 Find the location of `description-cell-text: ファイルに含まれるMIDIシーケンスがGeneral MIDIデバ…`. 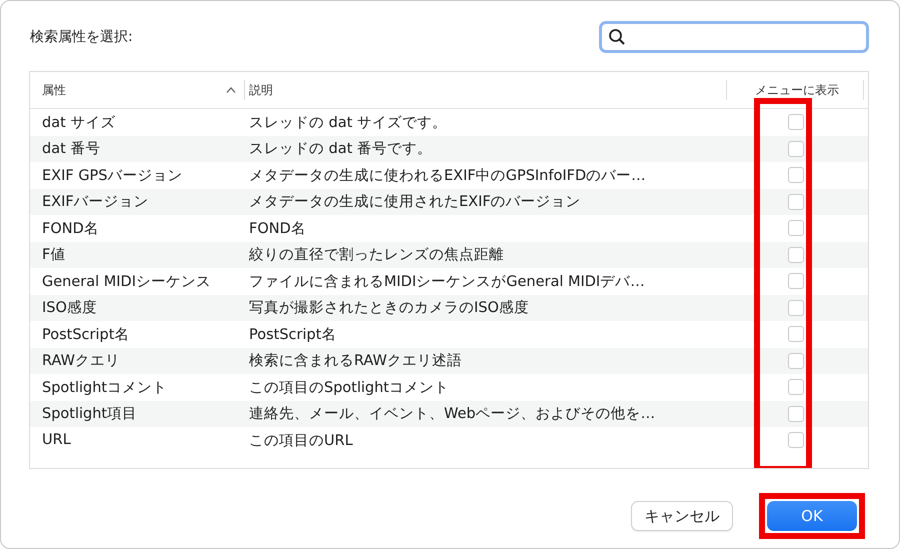

description-cell-text: ファイルに含まれるMIDIシーケンスがGeneral MIDIデバ… is located at coordinates (447, 281).